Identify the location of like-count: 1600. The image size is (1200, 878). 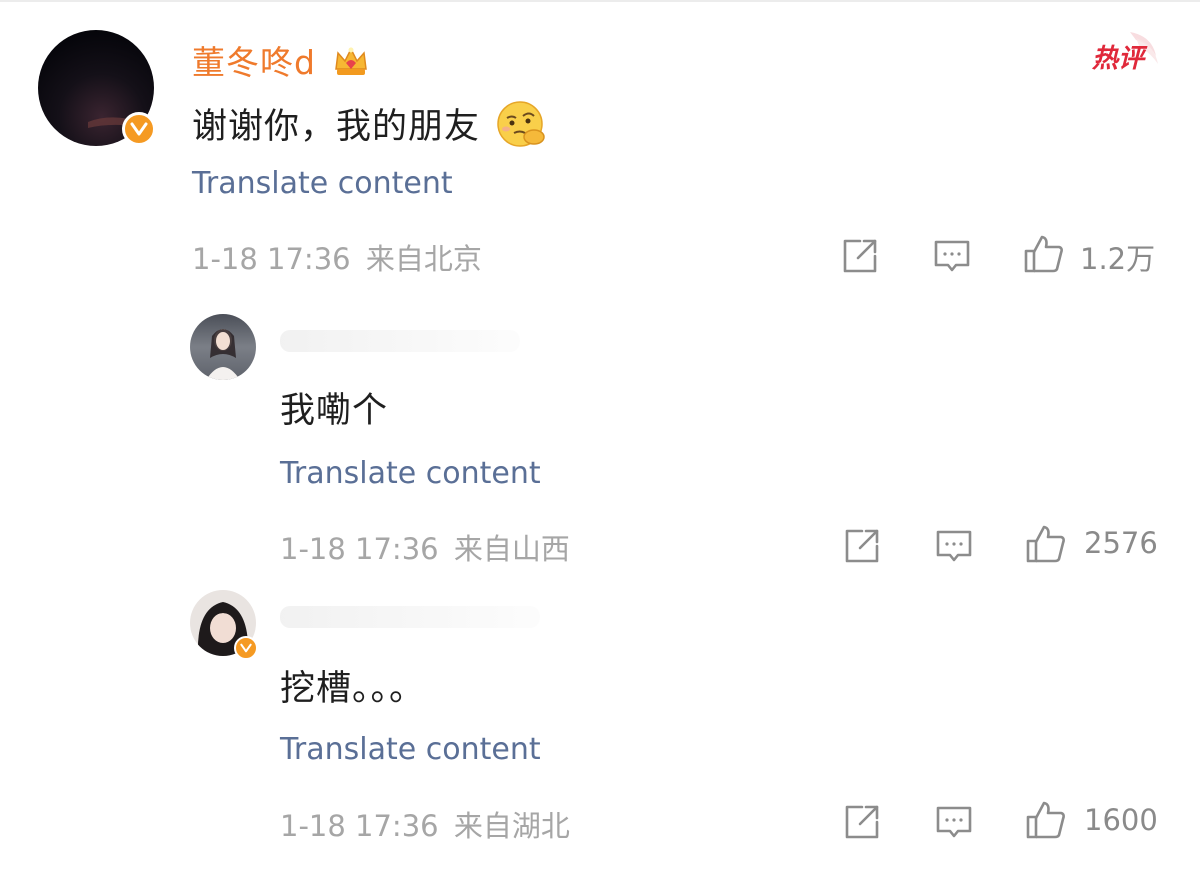
(1121, 820).